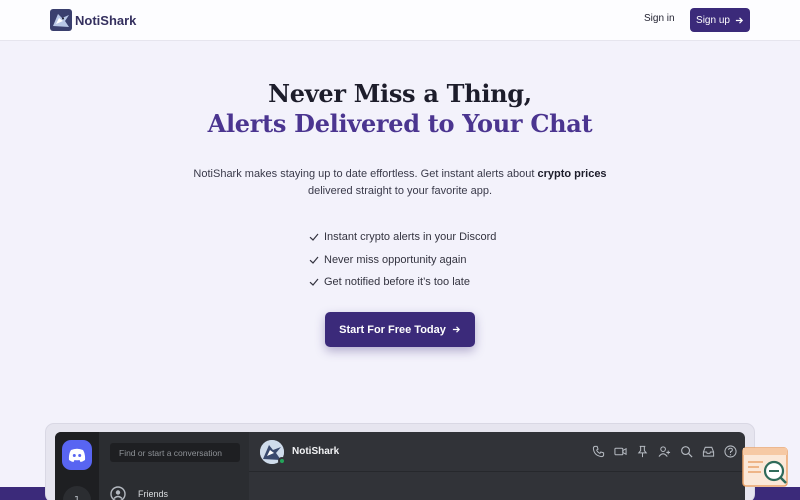 The height and width of the screenshot is (500, 800). I want to click on feature-item: Get notified before it’s too late, so click(402, 282).